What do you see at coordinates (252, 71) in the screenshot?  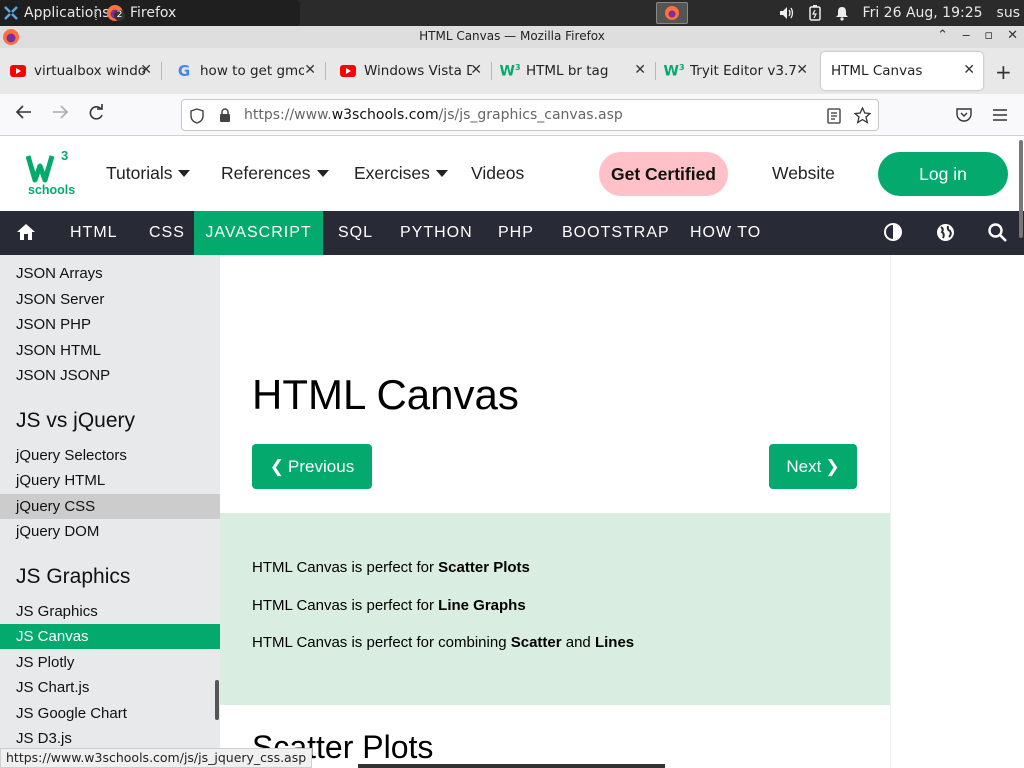 I see `tab-label: how to get gmod f` at bounding box center [252, 71].